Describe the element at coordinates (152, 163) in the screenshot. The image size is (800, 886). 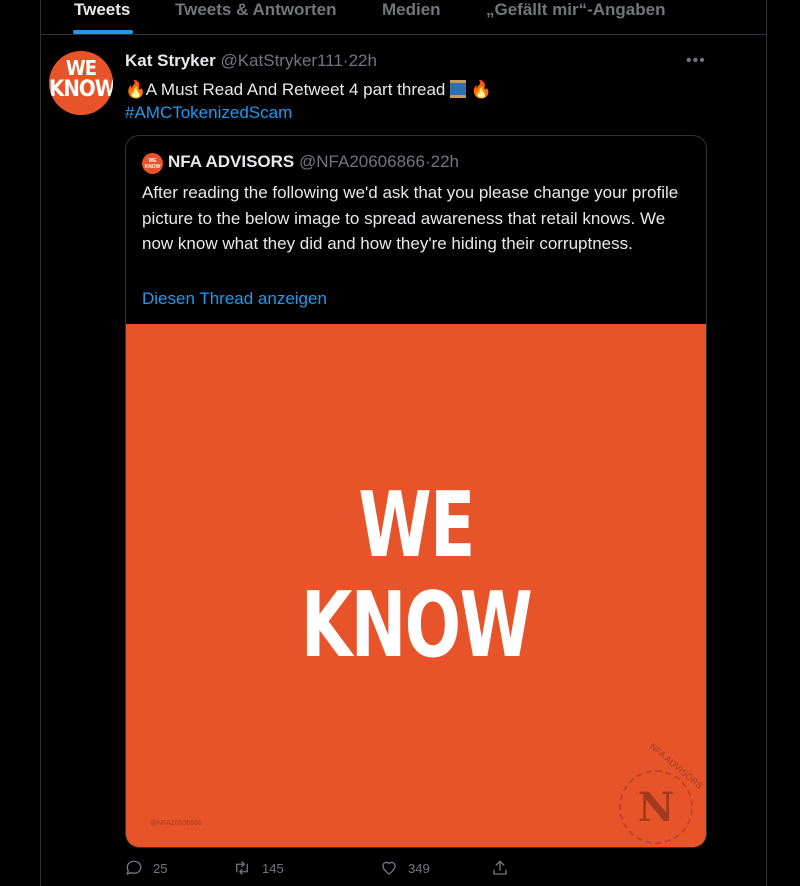
I see `quote-avatar: WE KNOW` at that location.